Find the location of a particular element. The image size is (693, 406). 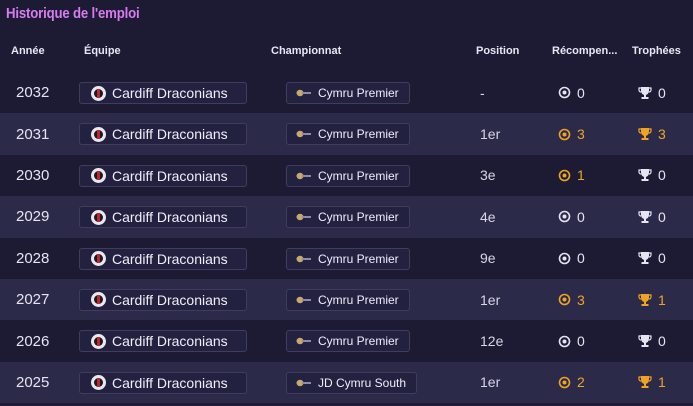

awards-count: 3 is located at coordinates (581, 134).